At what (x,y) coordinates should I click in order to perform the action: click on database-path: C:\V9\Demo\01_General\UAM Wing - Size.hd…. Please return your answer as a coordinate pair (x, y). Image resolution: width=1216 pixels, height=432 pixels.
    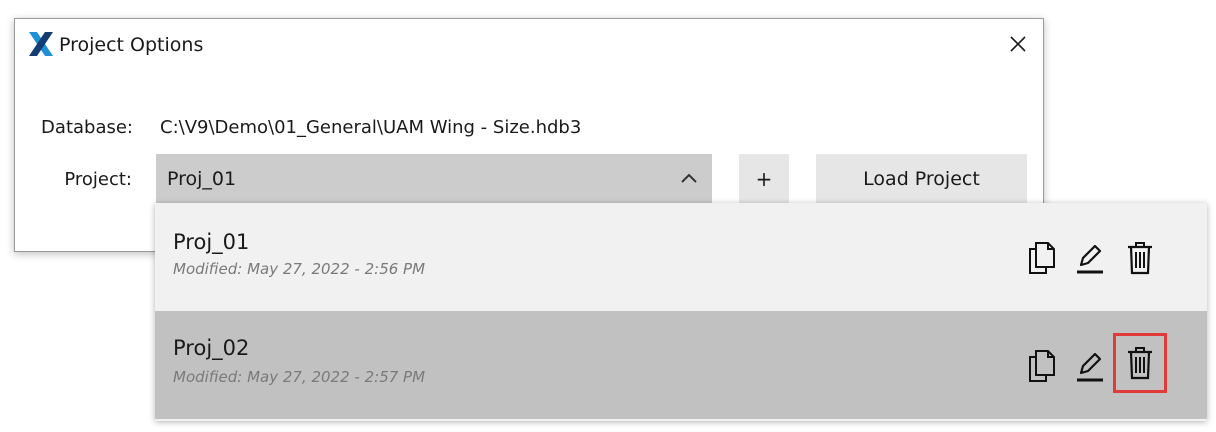
    Looking at the image, I should click on (371, 127).